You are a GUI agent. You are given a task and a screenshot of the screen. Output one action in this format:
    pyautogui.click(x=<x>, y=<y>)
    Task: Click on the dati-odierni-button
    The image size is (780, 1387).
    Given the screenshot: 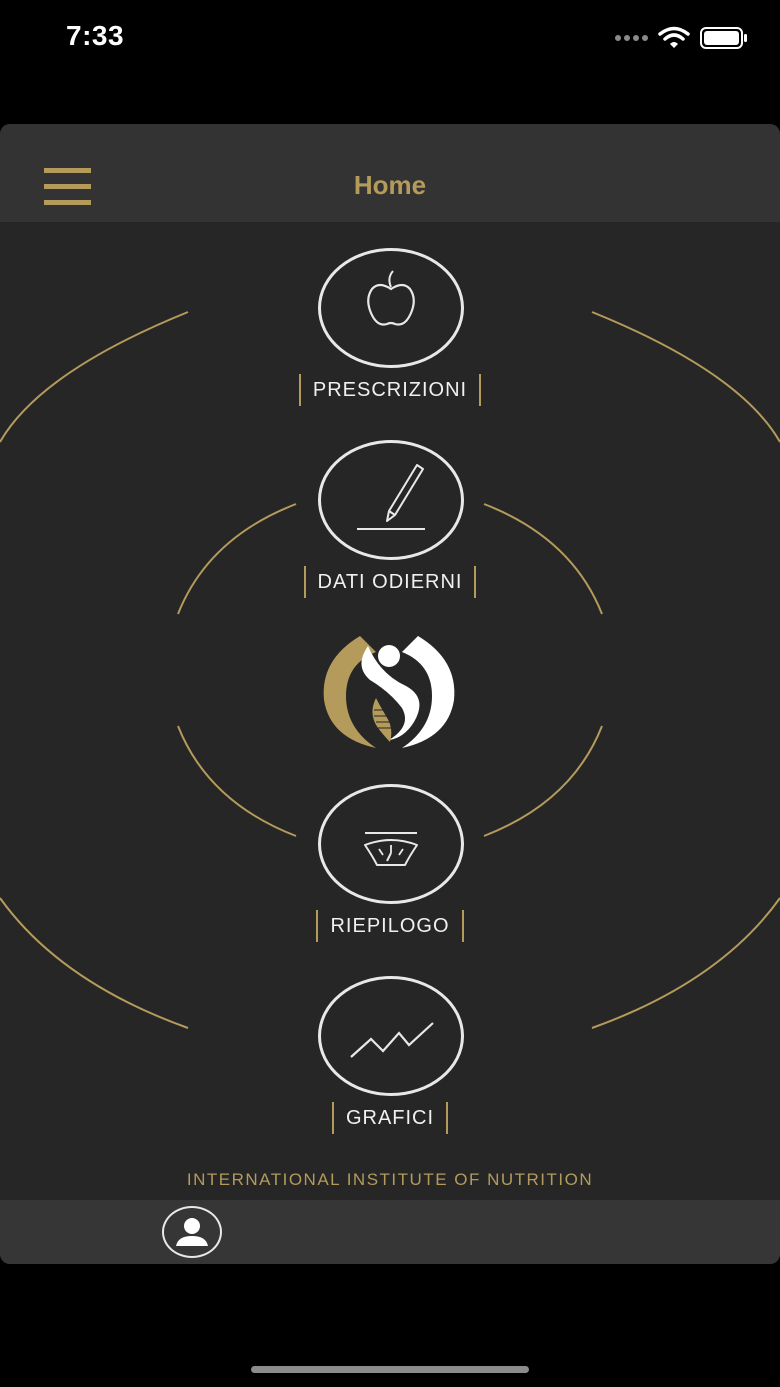 What is the action you would take?
    pyautogui.click(x=391, y=500)
    